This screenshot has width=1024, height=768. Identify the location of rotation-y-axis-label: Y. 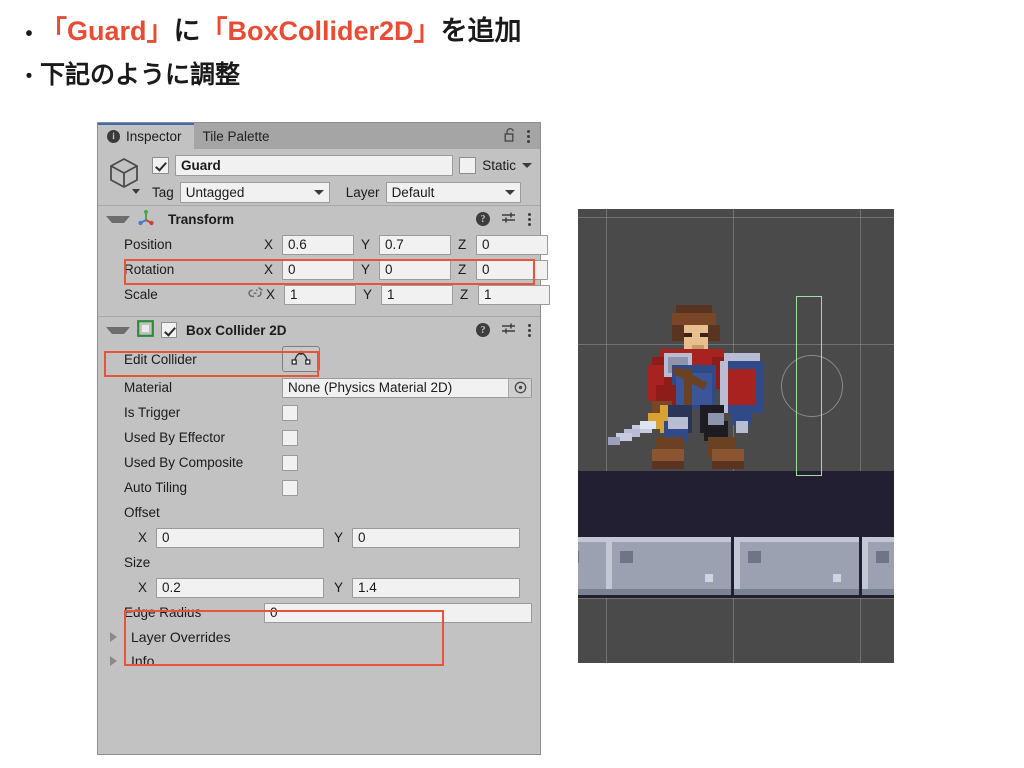
(366, 269).